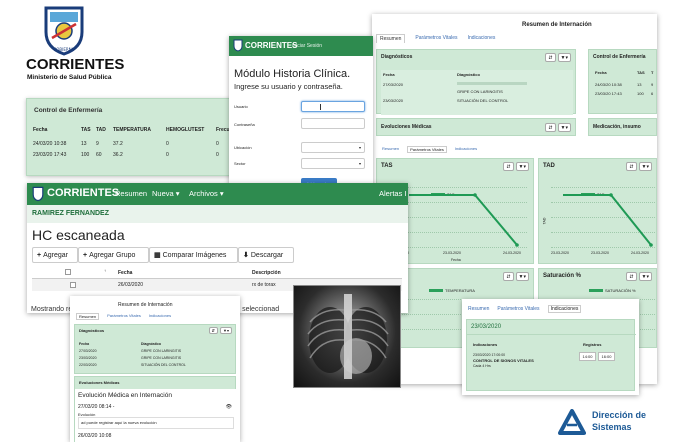 This screenshot has height=442, width=674. I want to click on table-cell: 37.2, so click(118, 144).